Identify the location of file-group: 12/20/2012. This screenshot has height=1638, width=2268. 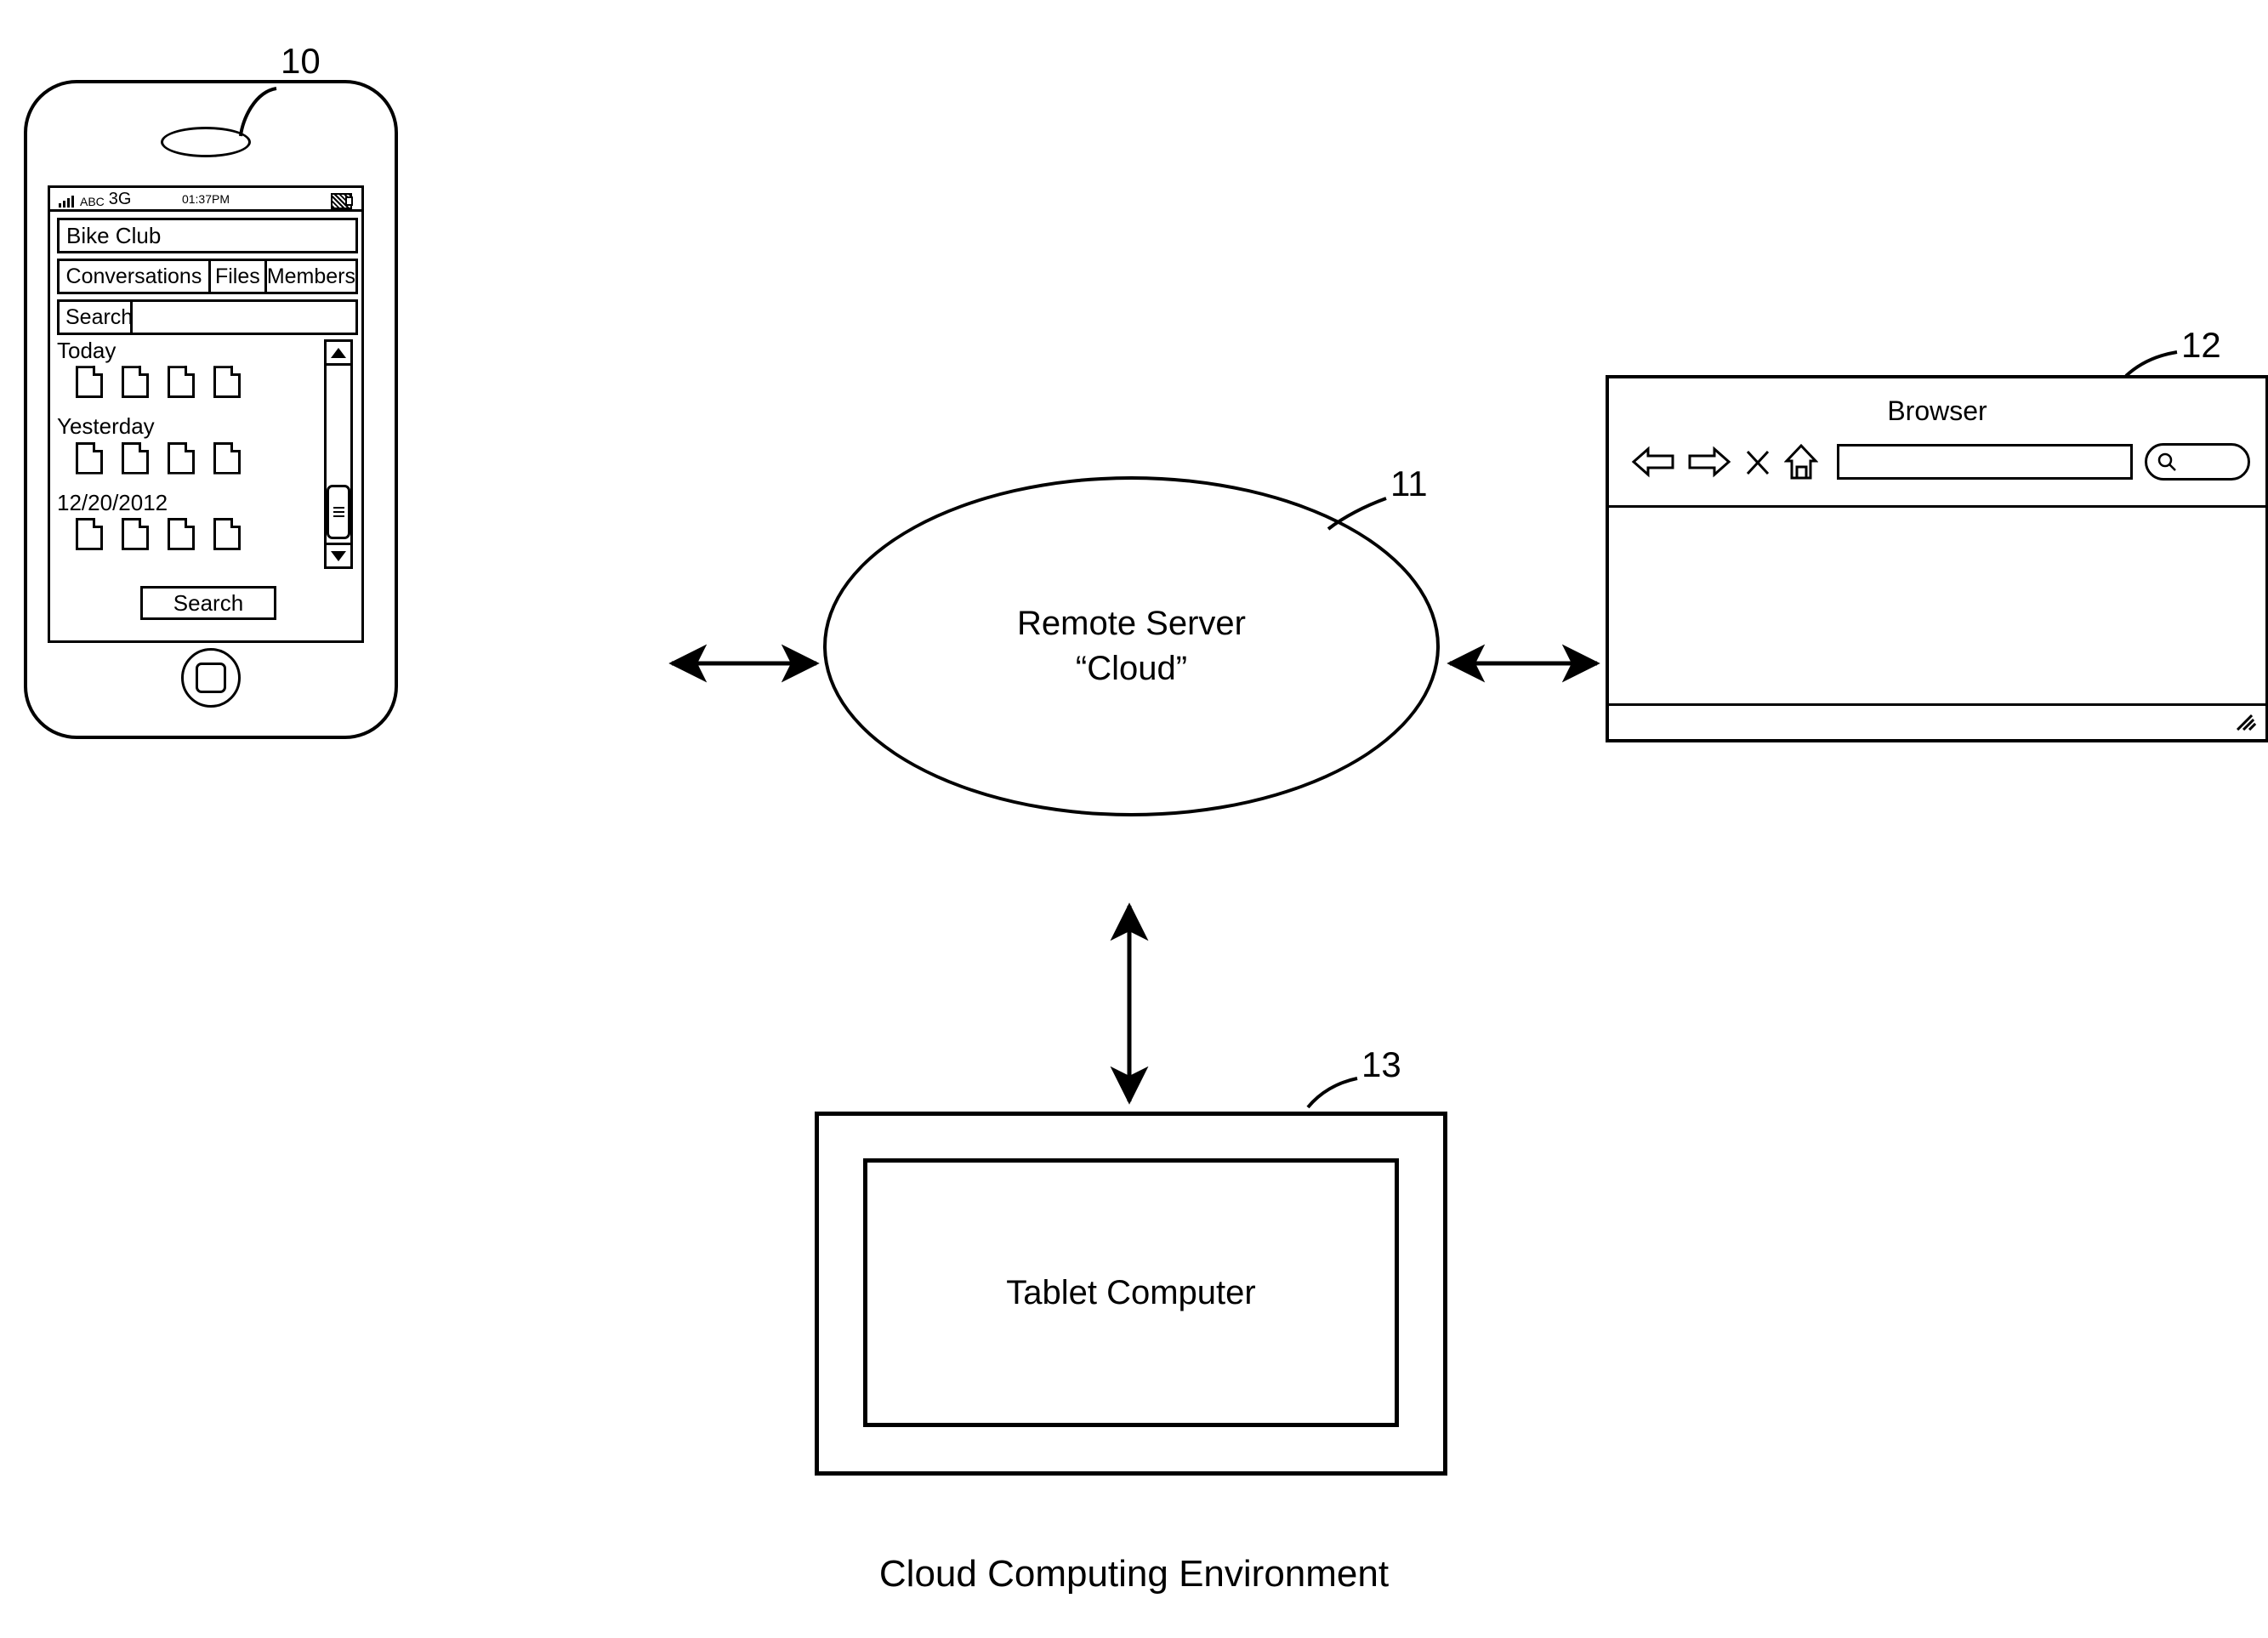
(184, 519).